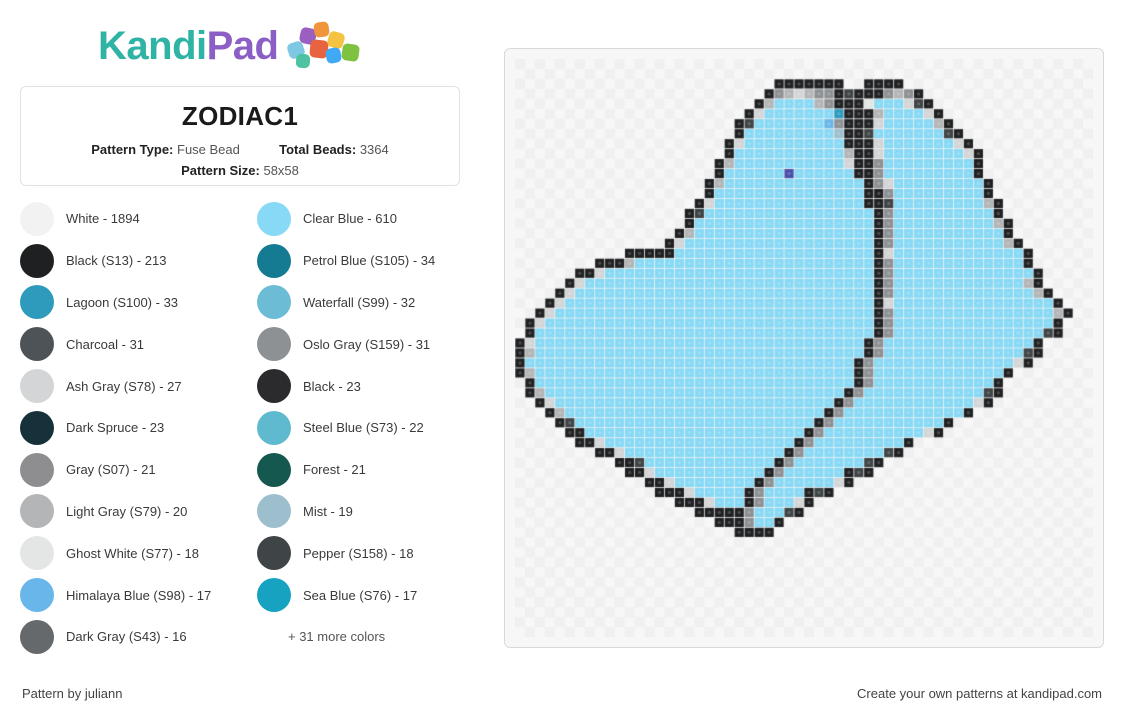  I want to click on bead-cluster-icon, so click(326, 45).